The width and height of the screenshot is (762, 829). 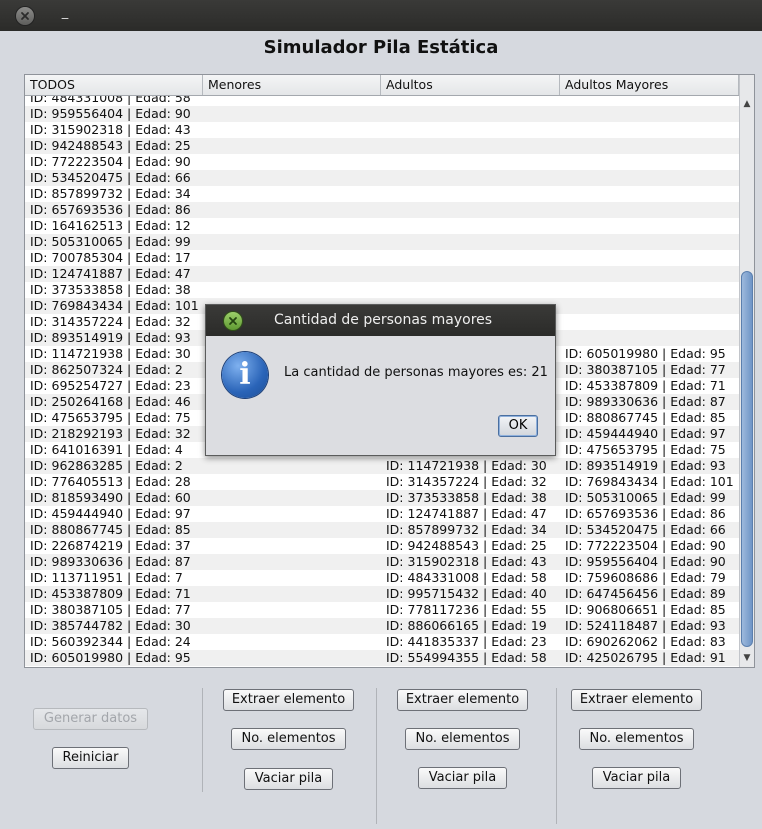 I want to click on cell-todos: ID: 657693536 | Edad: 86, so click(x=114, y=210).